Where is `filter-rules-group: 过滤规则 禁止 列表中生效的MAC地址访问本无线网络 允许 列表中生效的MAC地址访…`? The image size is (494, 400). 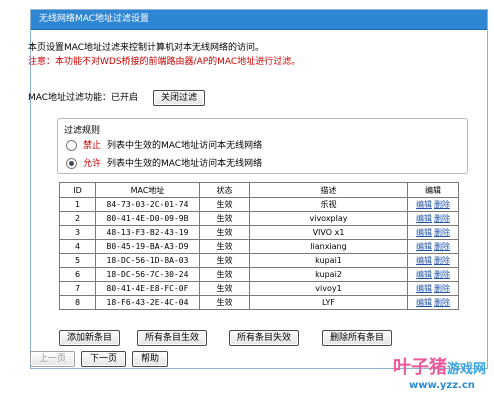 filter-rules-group: 过滤规则 禁止 列表中生效的MAC地址访问本无线网络 允许 列表中生效的MAC地址访… is located at coordinates (262, 146).